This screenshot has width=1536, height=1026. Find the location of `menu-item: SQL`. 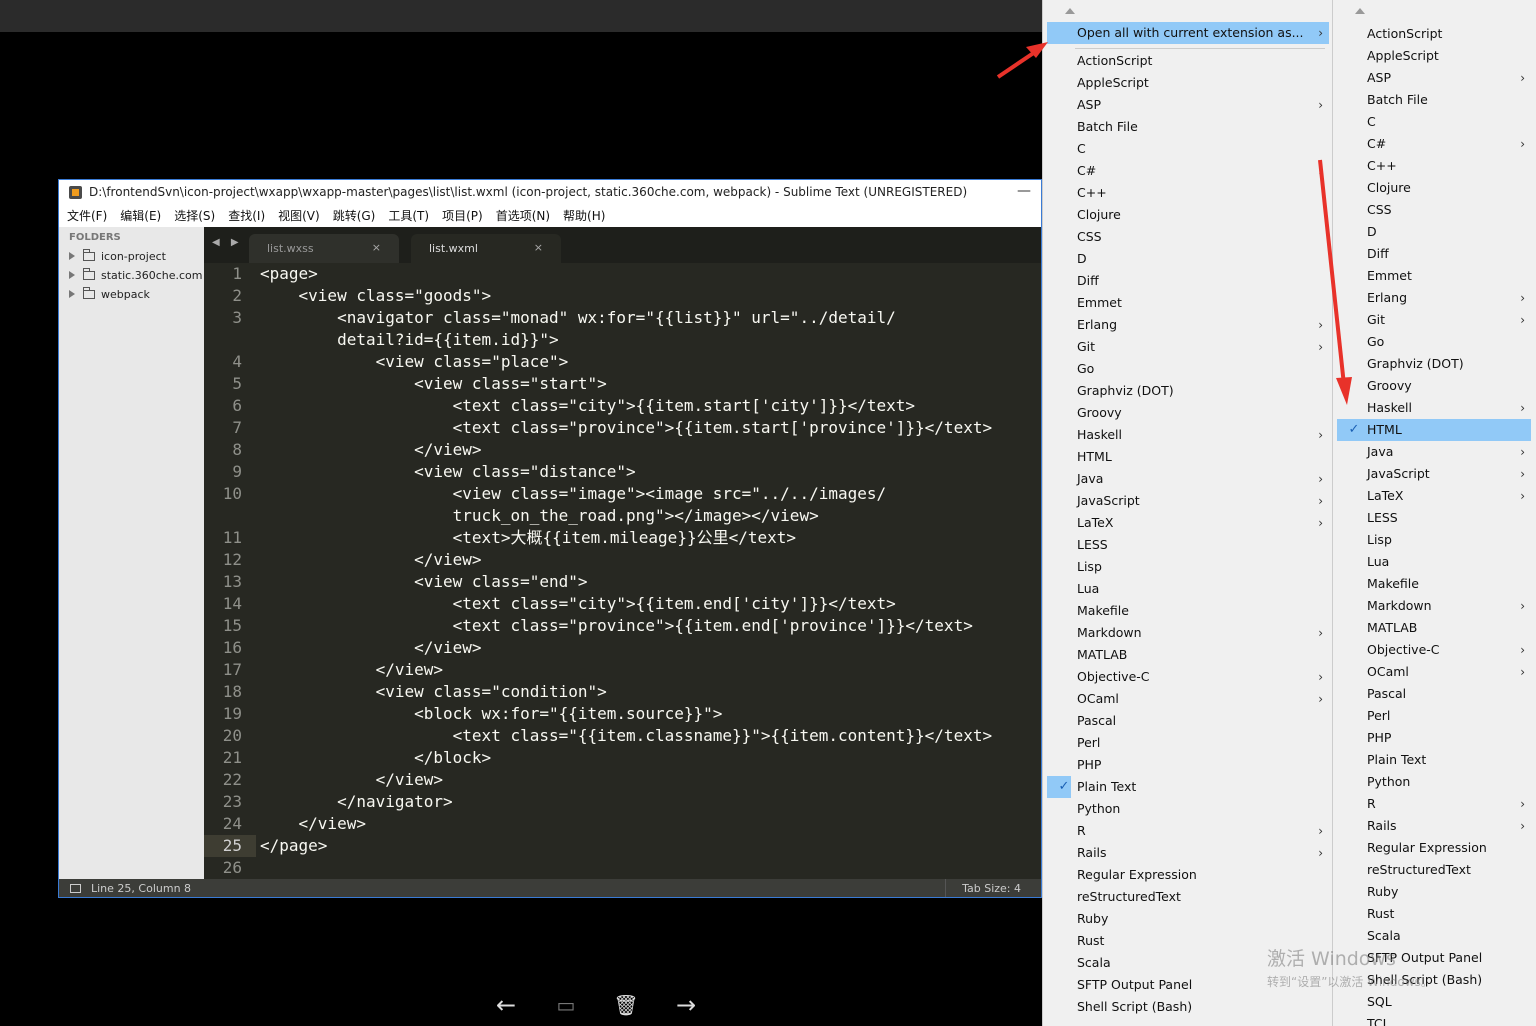

menu-item: SQL is located at coordinates (1434, 1002).